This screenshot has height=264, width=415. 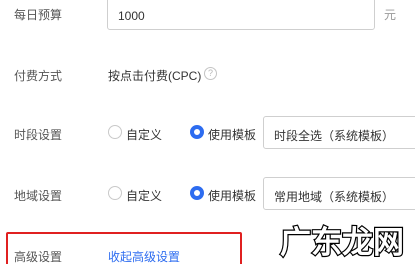 What do you see at coordinates (144, 256) in the screenshot?
I see `collapse-advanced-link: 收起高级设置` at bounding box center [144, 256].